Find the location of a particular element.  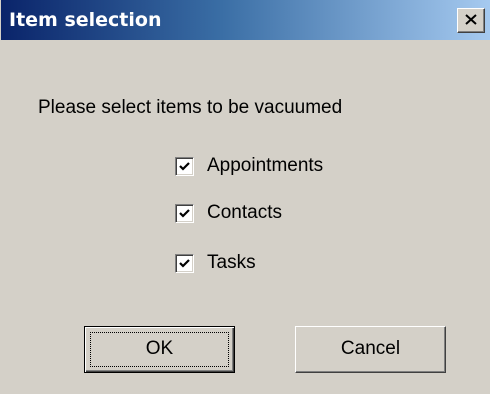

close-icon is located at coordinates (471, 19).